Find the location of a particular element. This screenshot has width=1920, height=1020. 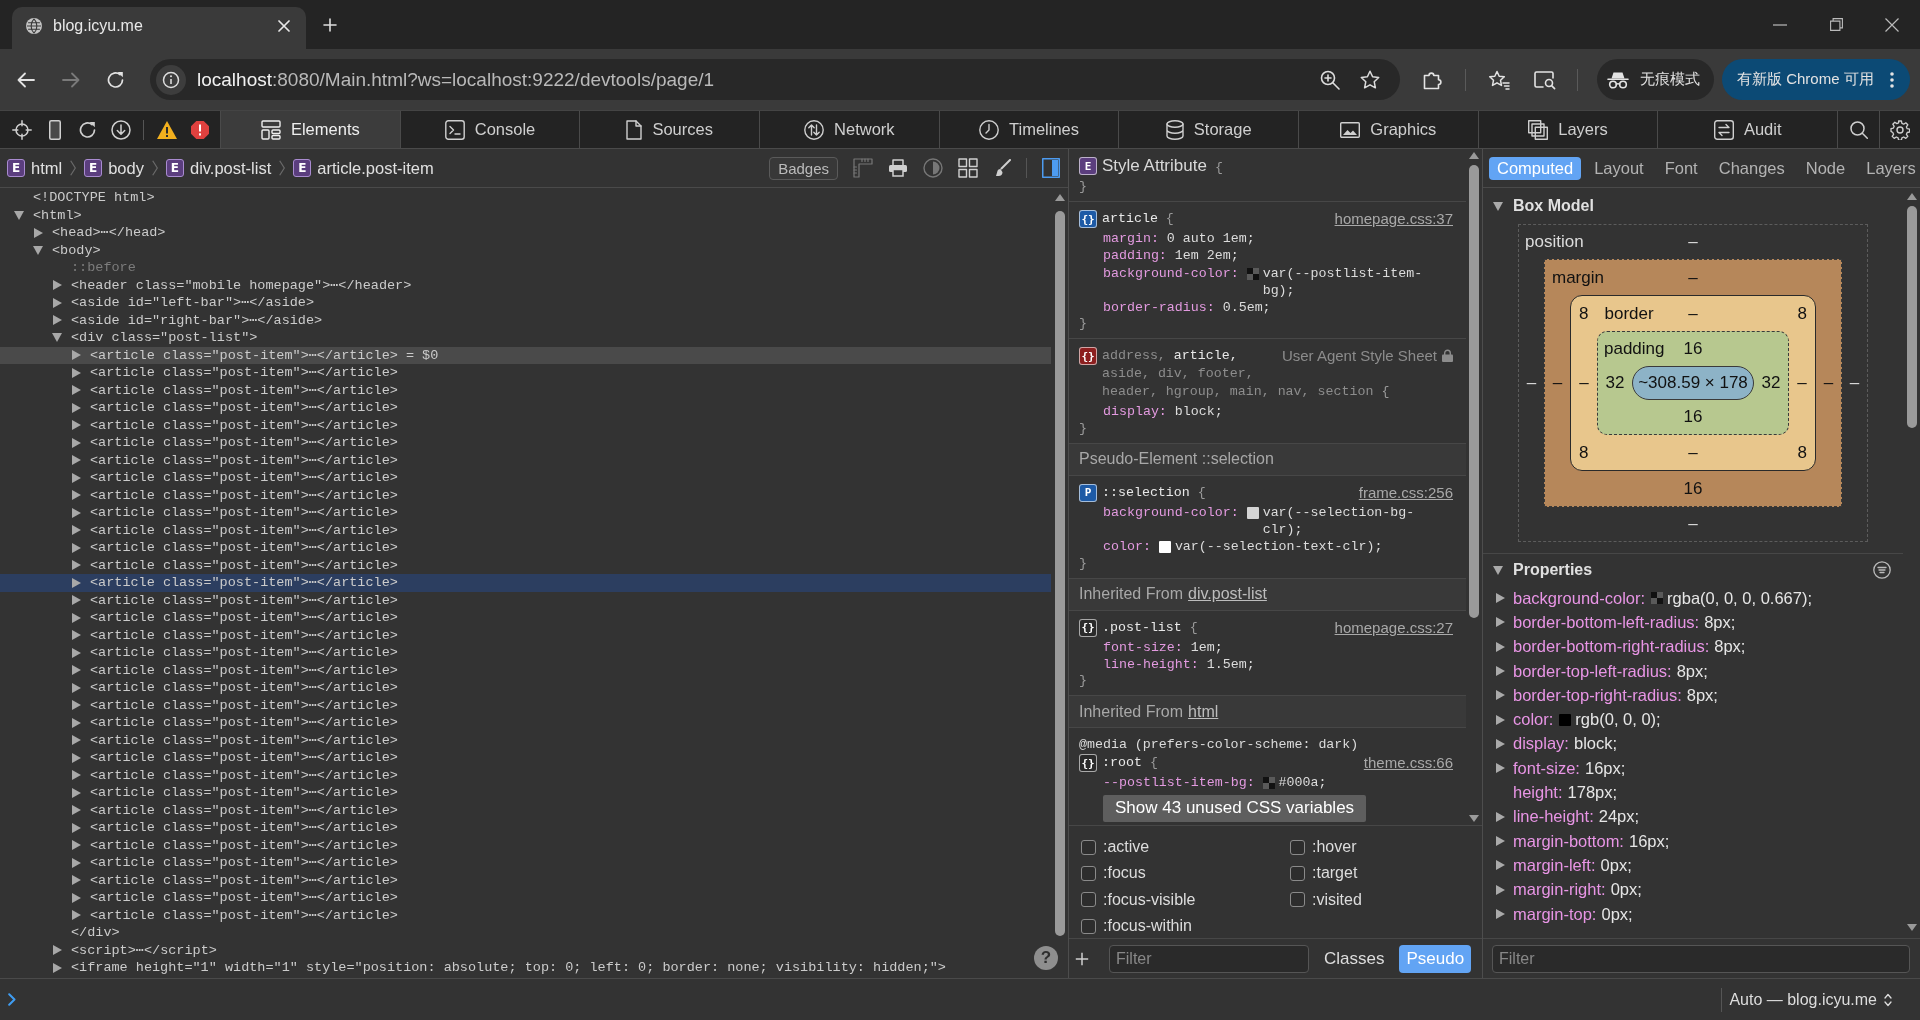

download-icon is located at coordinates (120, 129).